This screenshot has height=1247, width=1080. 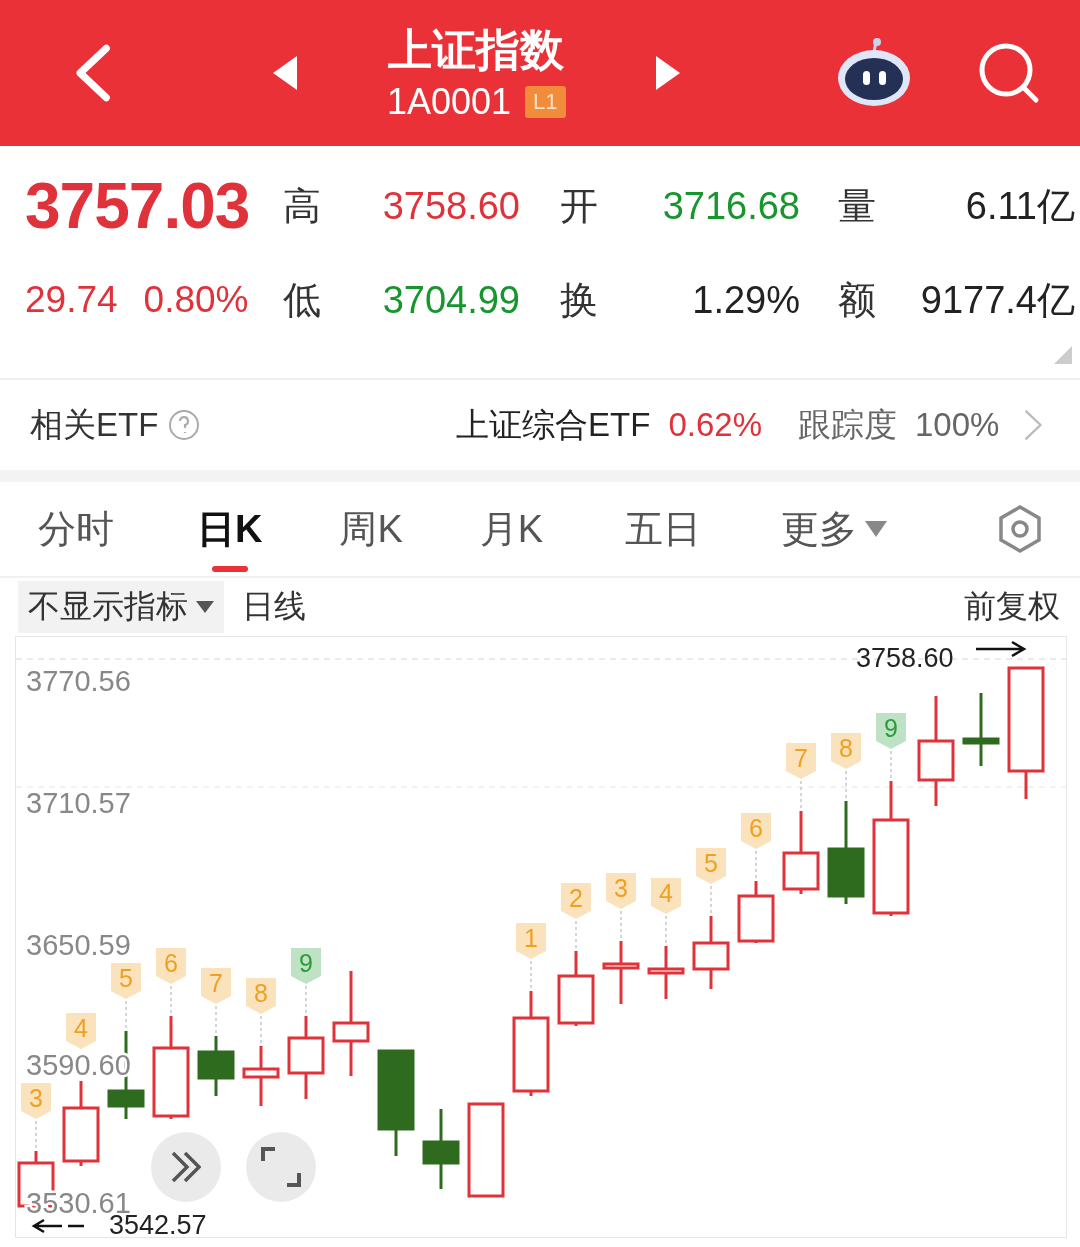 I want to click on field-value: 1.29%, so click(x=745, y=300).